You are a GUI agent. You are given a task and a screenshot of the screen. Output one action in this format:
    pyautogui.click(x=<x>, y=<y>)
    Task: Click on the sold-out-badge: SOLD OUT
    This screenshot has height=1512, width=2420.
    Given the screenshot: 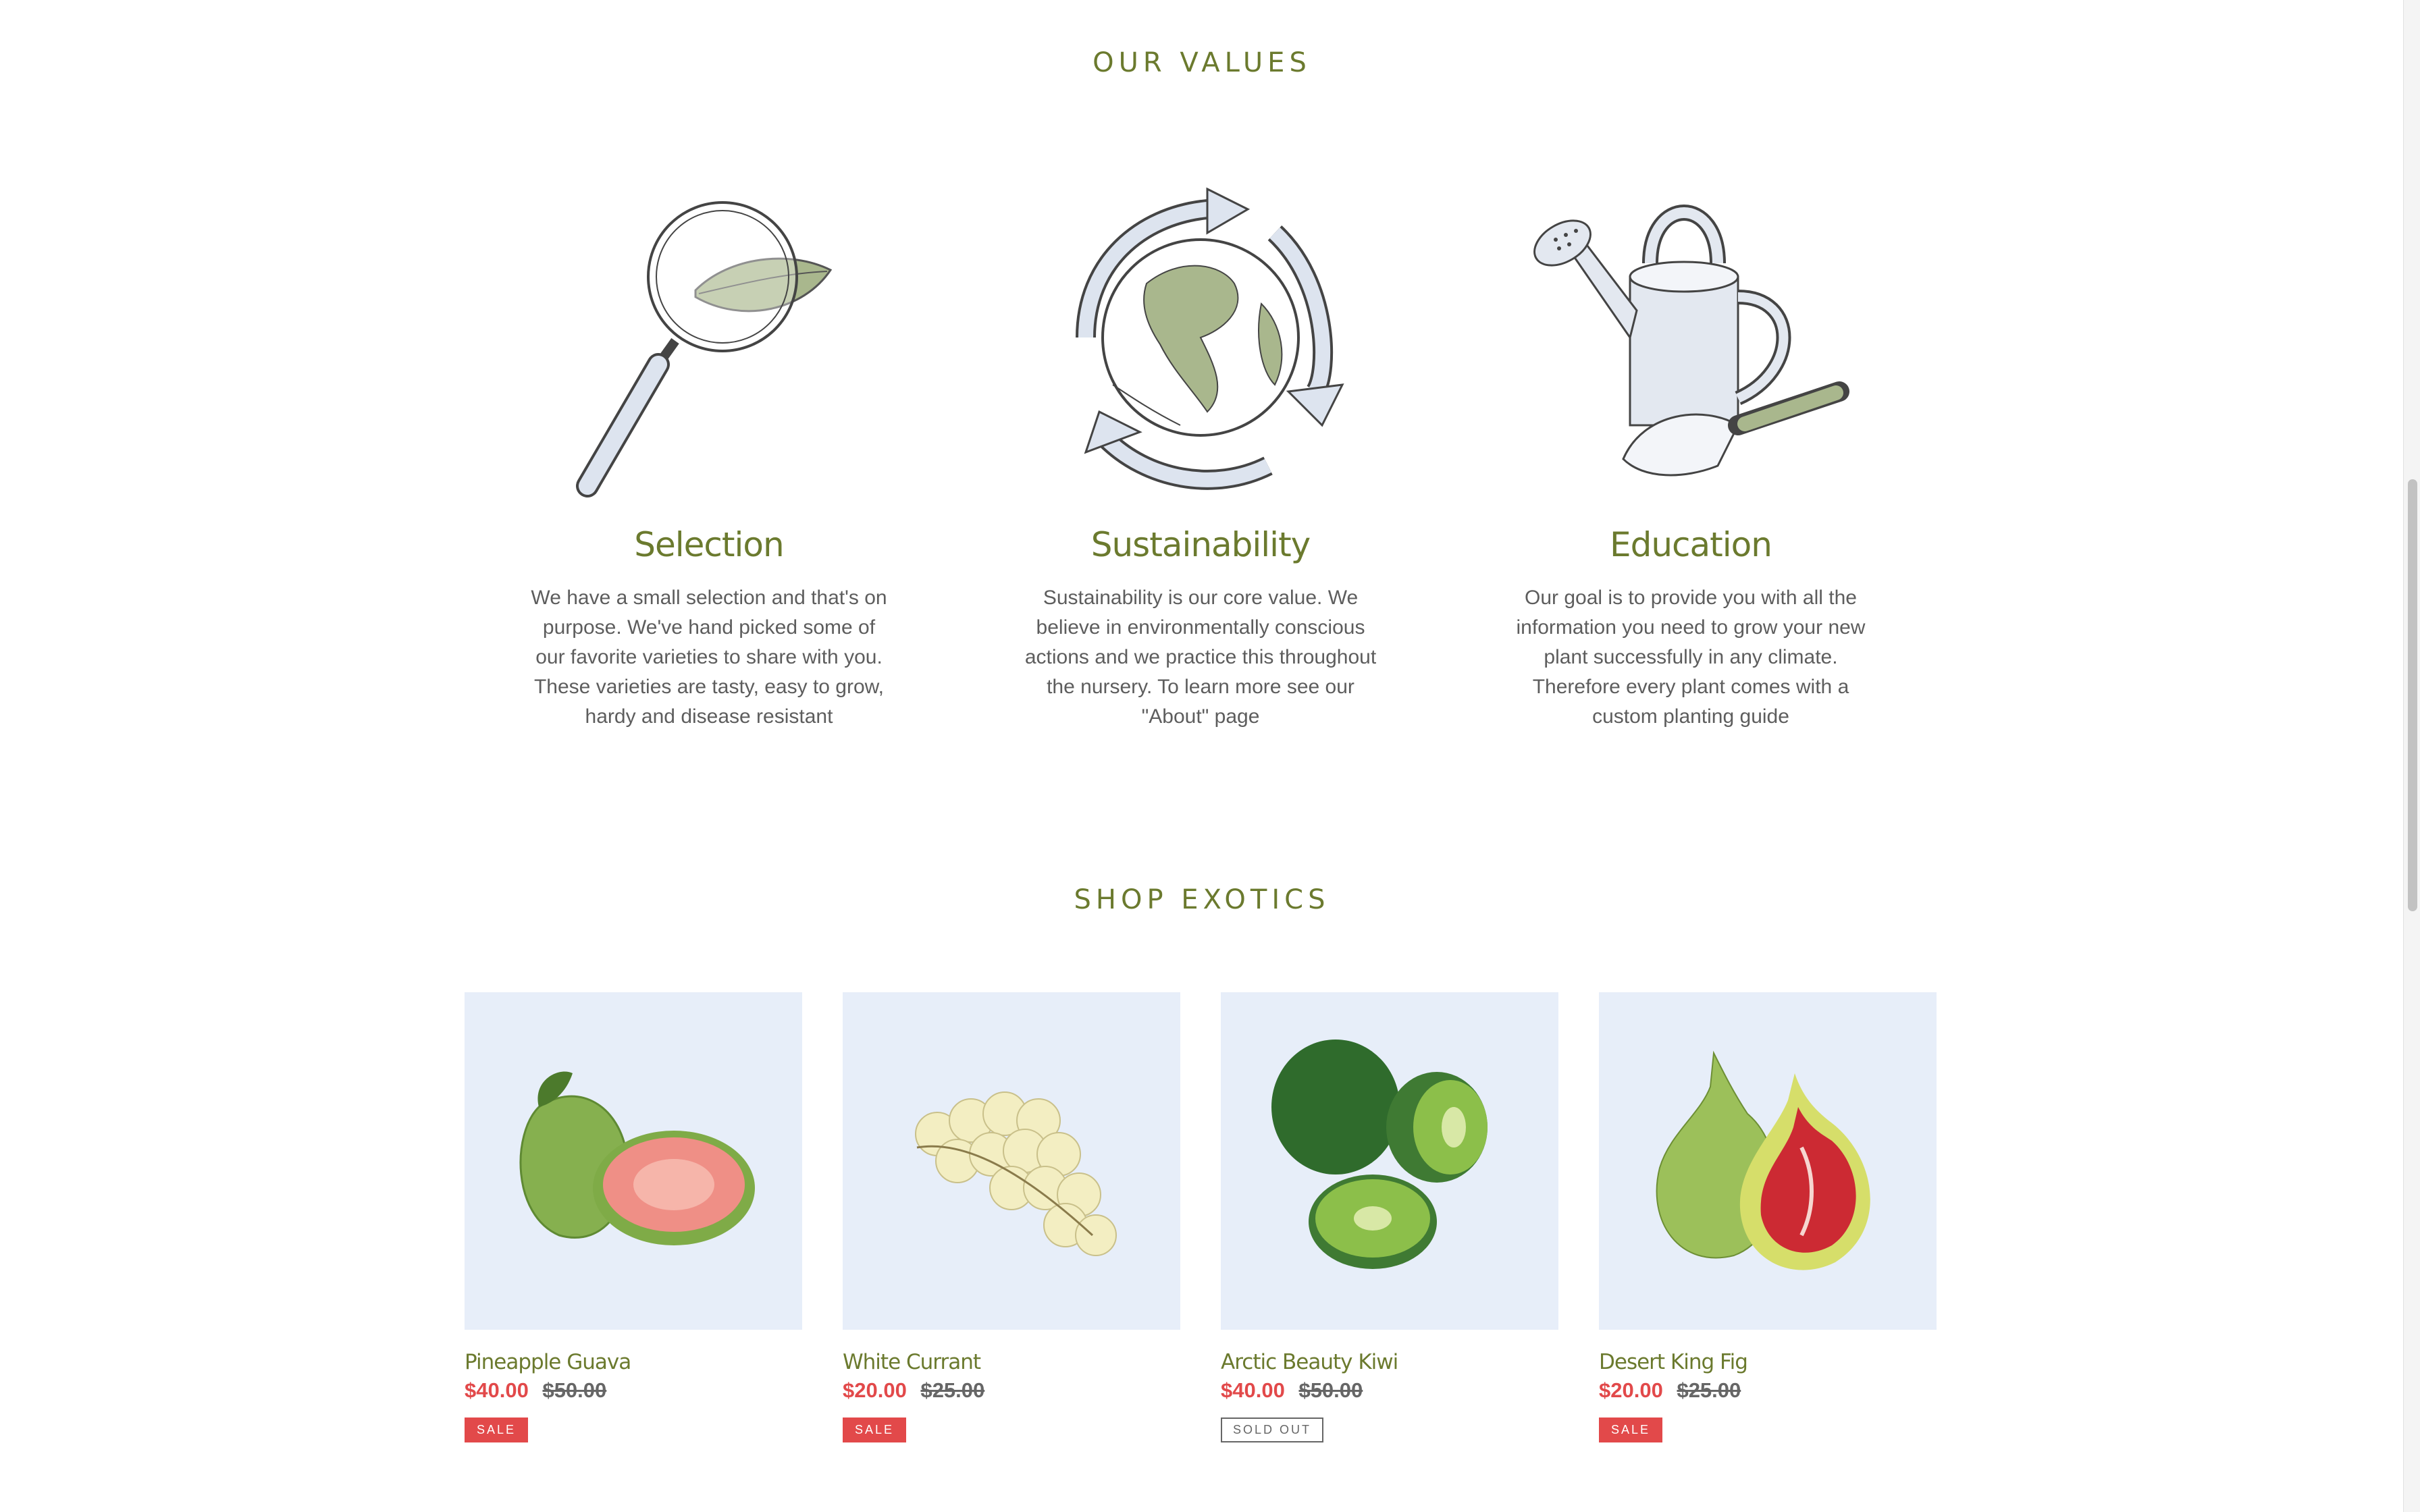 What is the action you would take?
    pyautogui.click(x=1272, y=1430)
    